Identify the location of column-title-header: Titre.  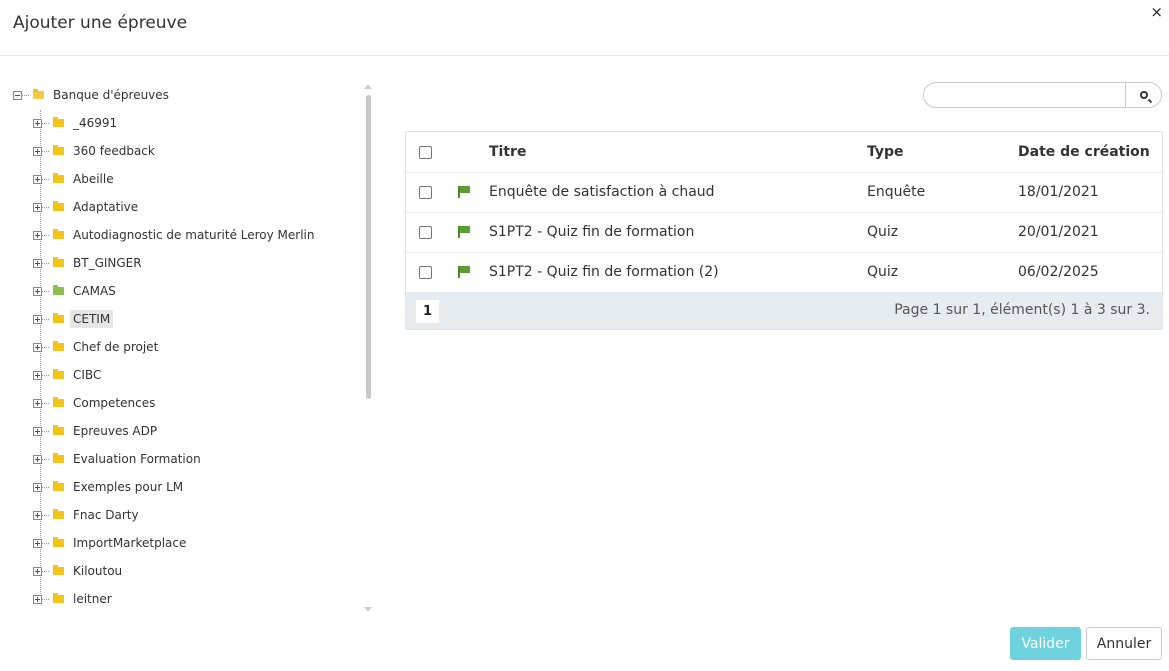
(507, 152).